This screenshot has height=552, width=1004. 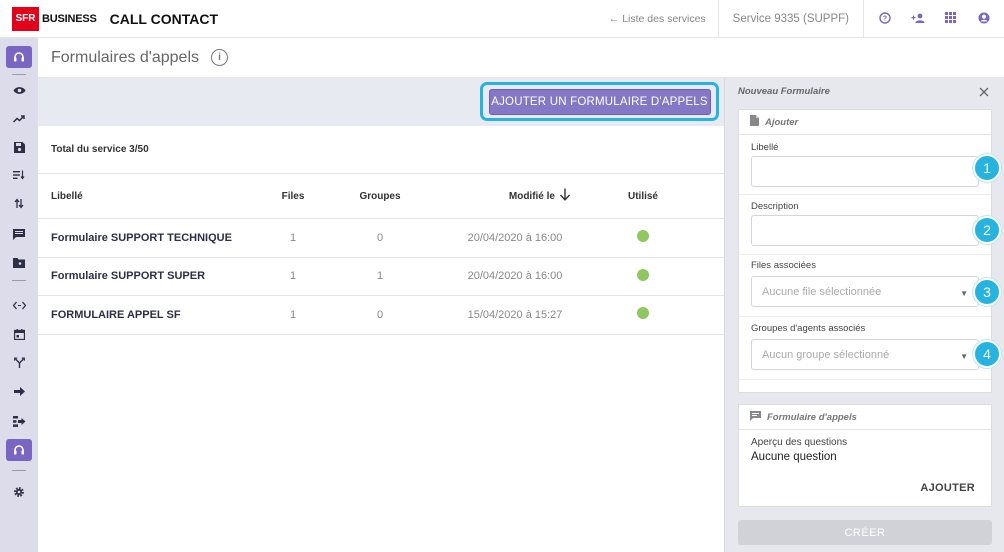 What do you see at coordinates (799, 442) in the screenshot?
I see `questions-preview-label: Aperçu des questions` at bounding box center [799, 442].